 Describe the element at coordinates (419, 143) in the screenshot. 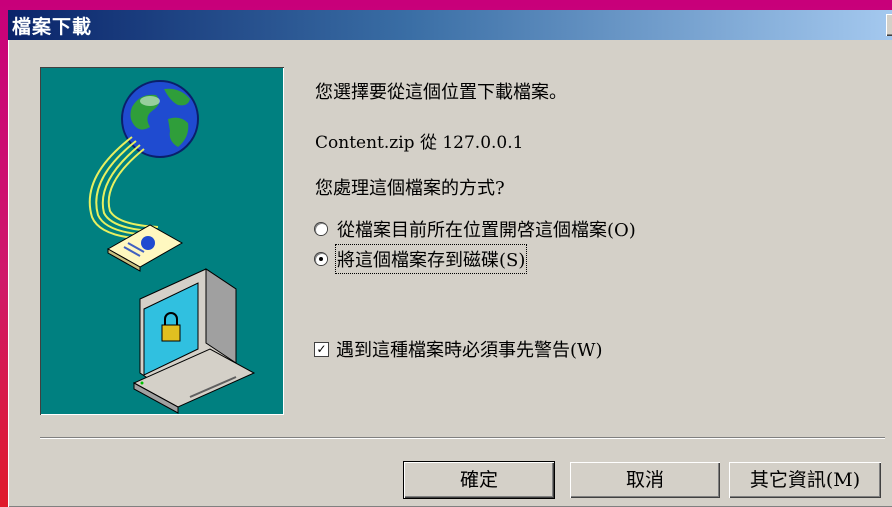

I see `source-message: Content.zip 從 127.0.0.1` at that location.